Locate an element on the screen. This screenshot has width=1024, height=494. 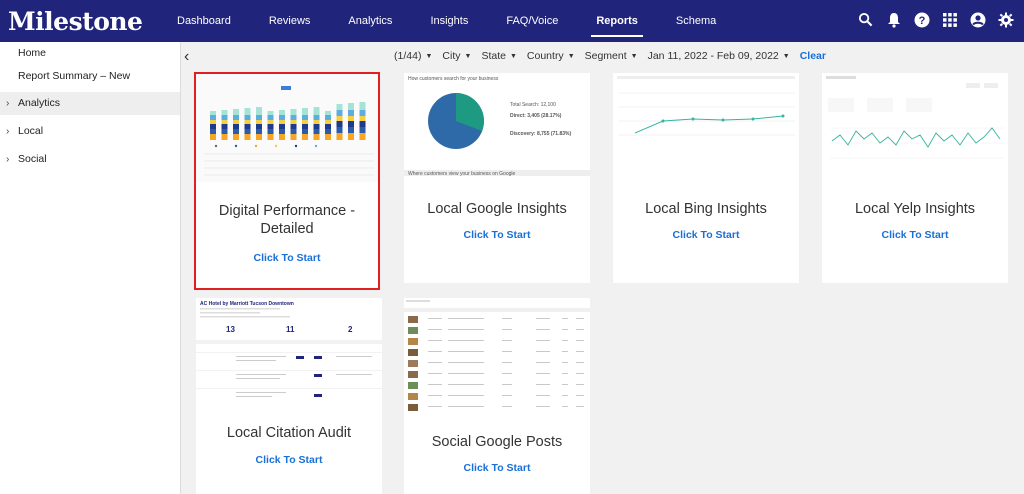
sidebar-item-label: Social is located at coordinates (32, 159).